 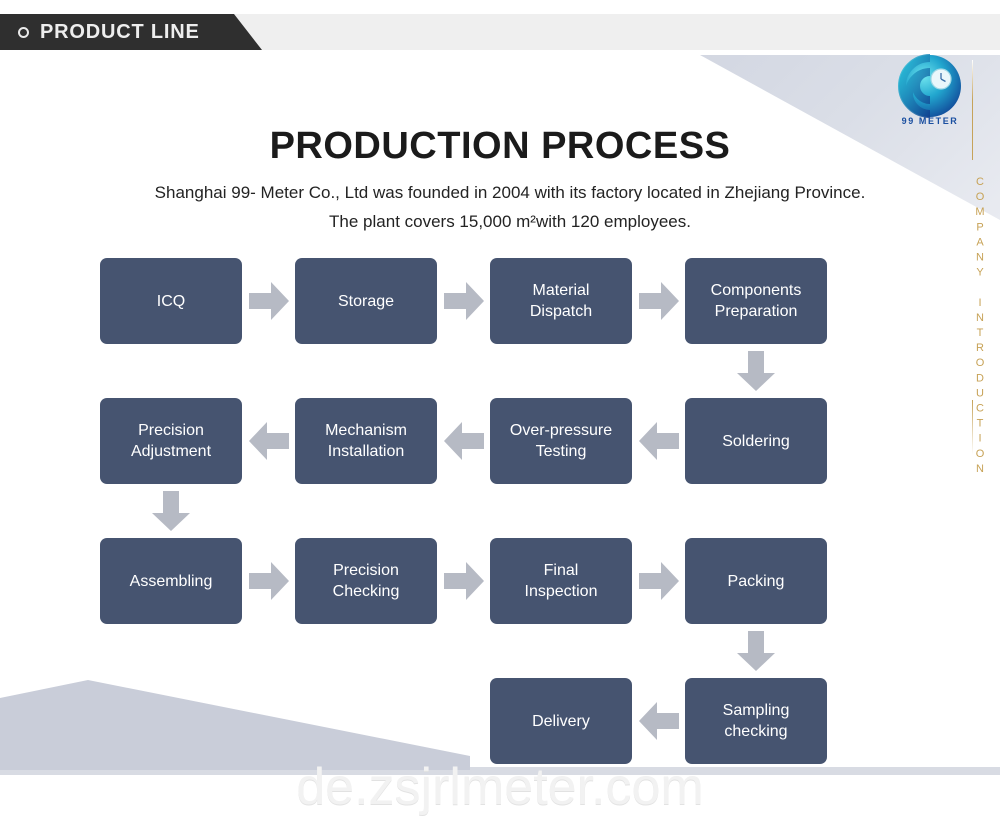 I want to click on process-node-soldering: Soldering, so click(x=756, y=441).